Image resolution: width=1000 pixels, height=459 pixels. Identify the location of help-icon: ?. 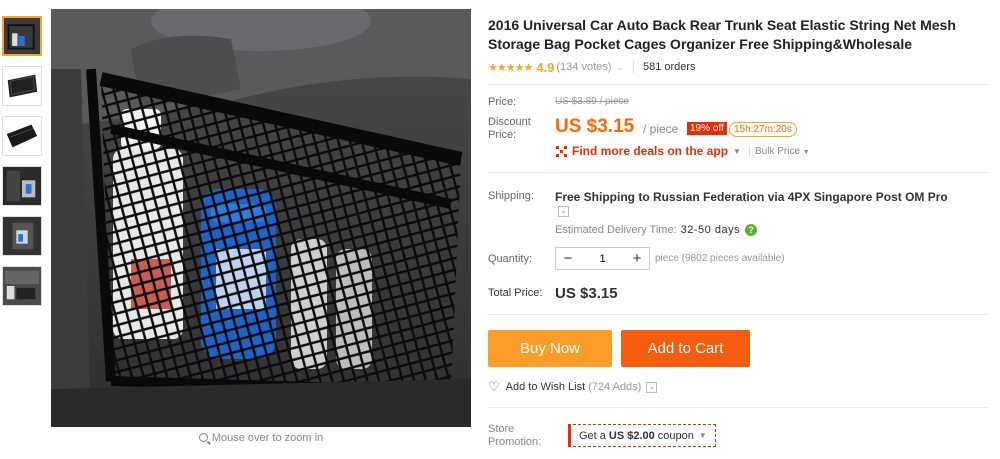
(751, 230).